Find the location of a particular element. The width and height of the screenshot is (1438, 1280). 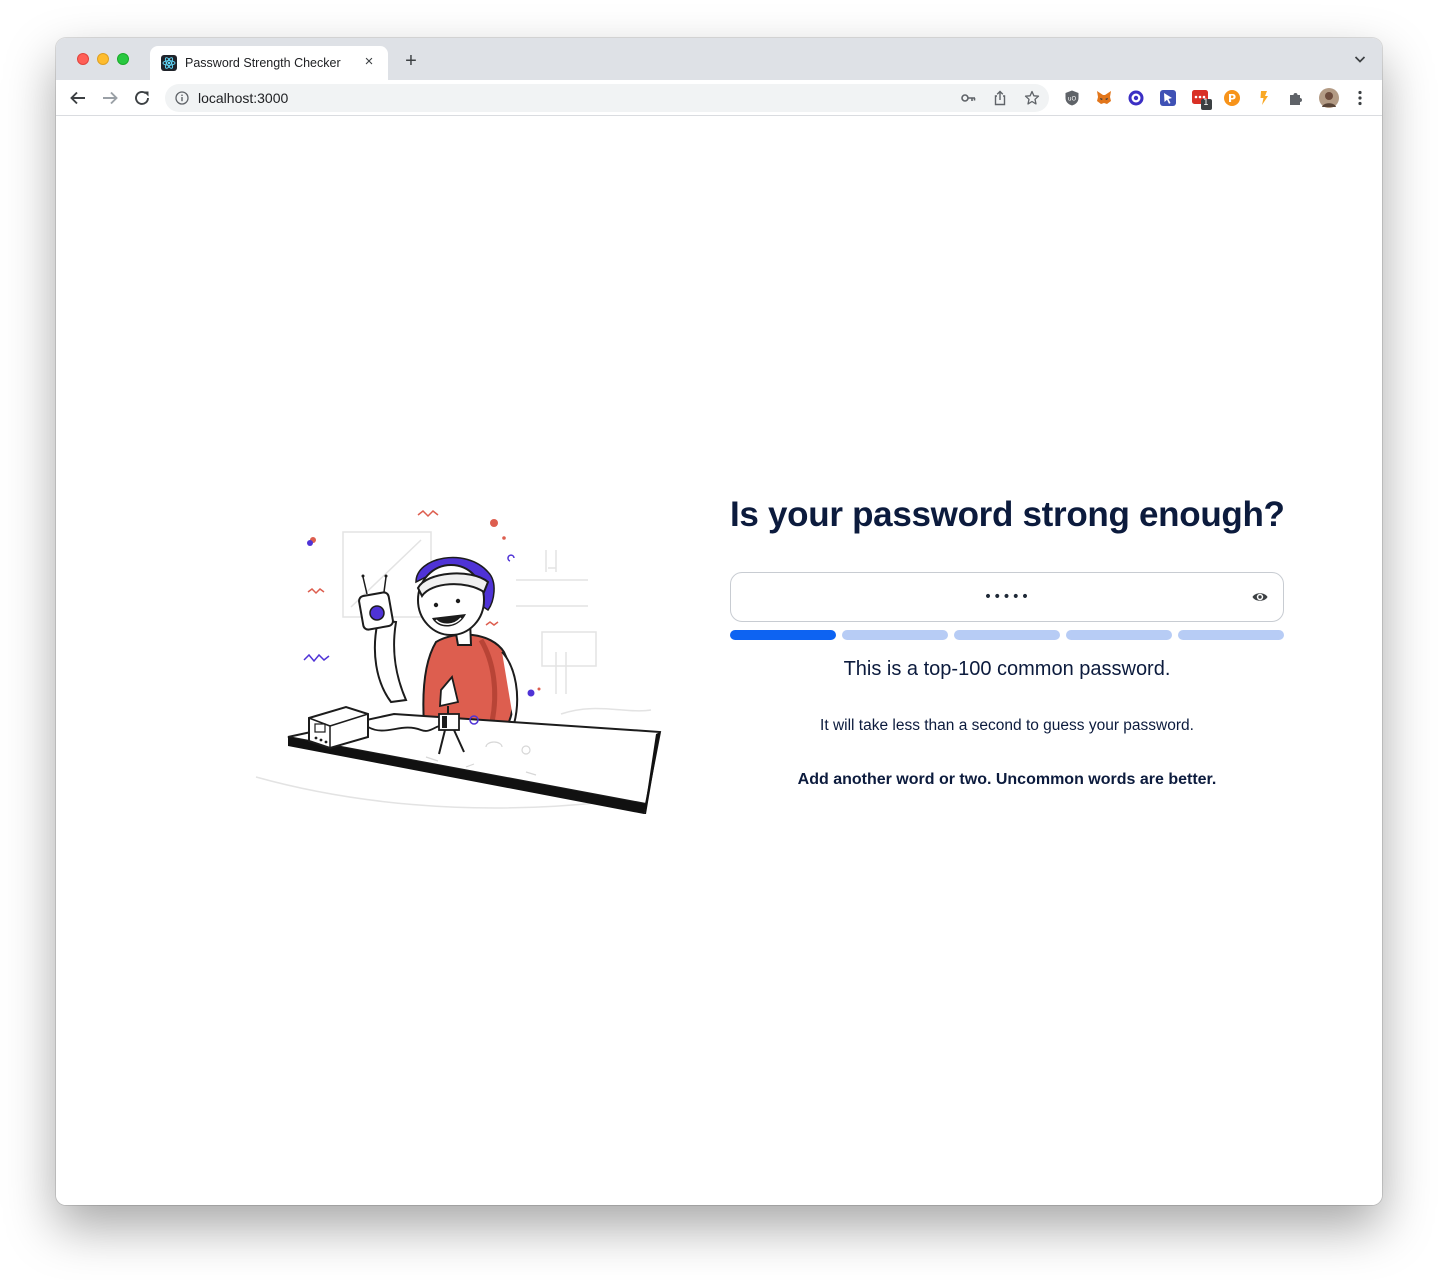

strength-meter is located at coordinates (1007, 635).